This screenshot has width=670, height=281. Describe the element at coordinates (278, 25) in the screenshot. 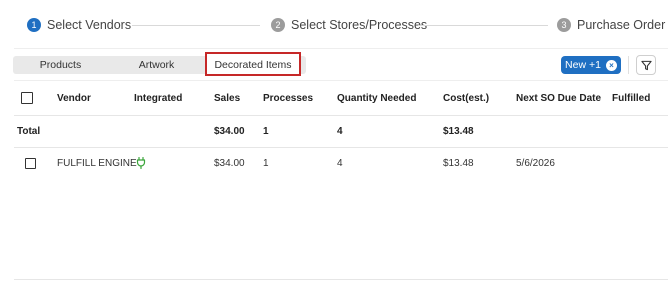

I see `step-number: 2` at that location.